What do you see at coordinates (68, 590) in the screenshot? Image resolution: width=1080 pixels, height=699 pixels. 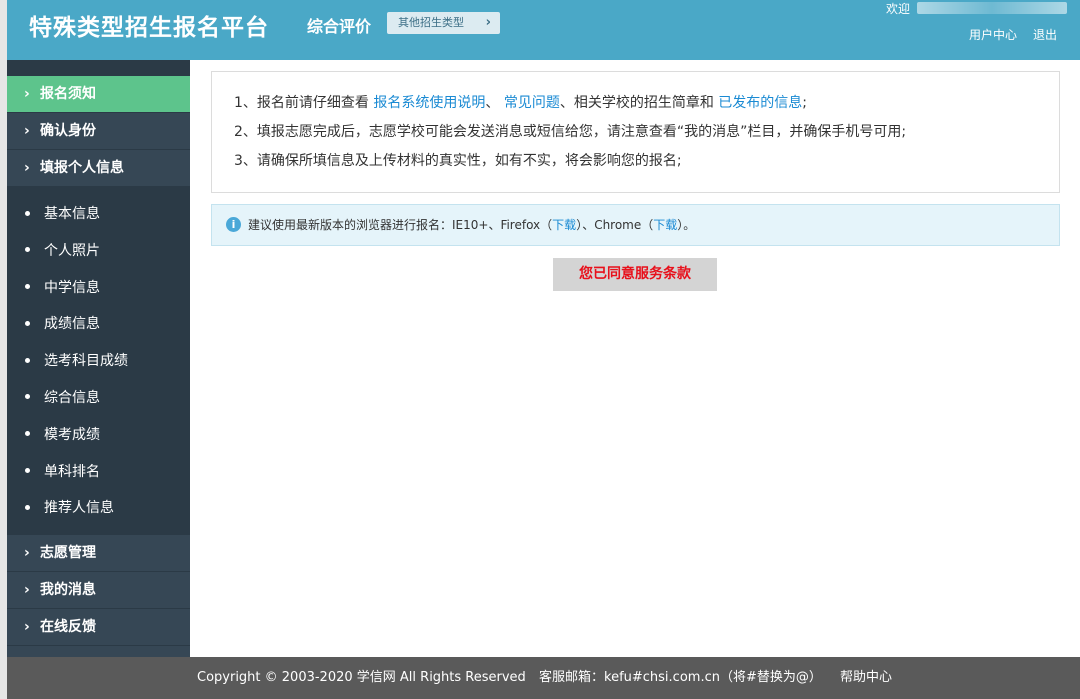 I see `sidebar-item-label: 我的消息` at bounding box center [68, 590].